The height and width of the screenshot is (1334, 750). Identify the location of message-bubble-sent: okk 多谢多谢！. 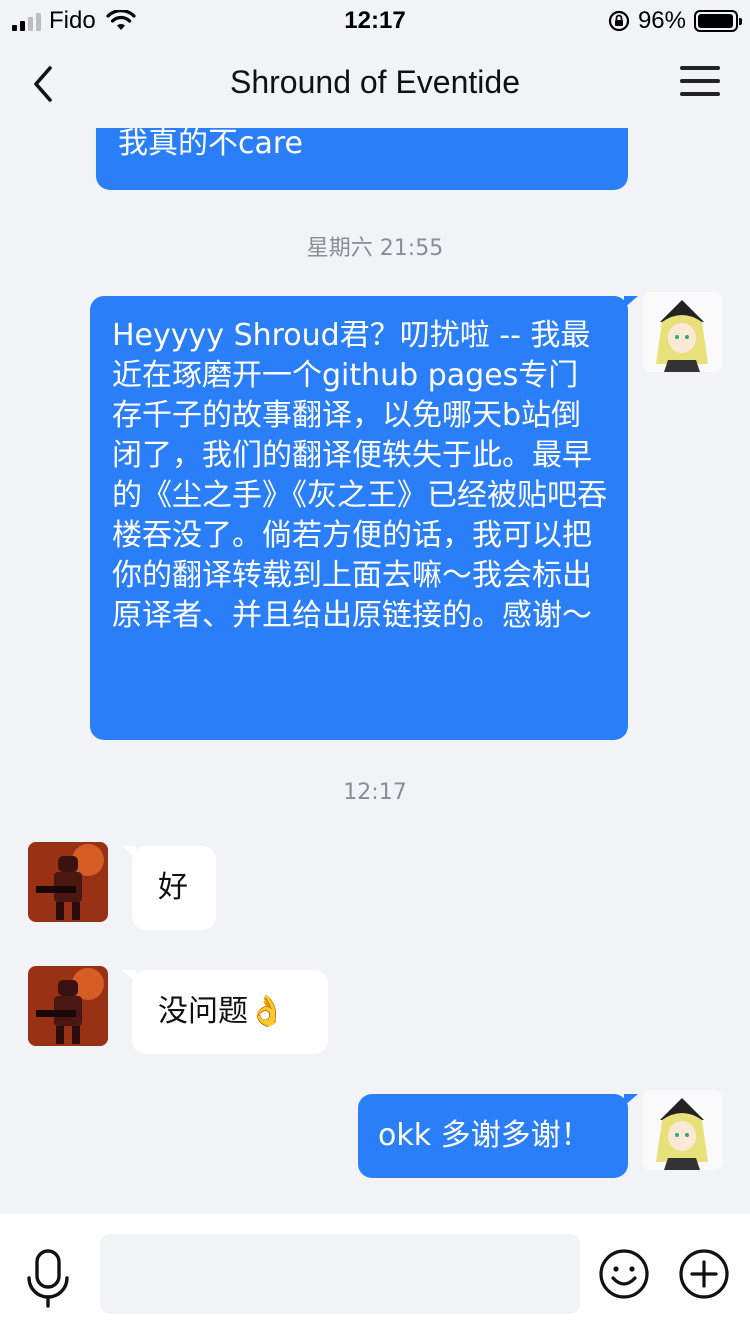
(498, 1136).